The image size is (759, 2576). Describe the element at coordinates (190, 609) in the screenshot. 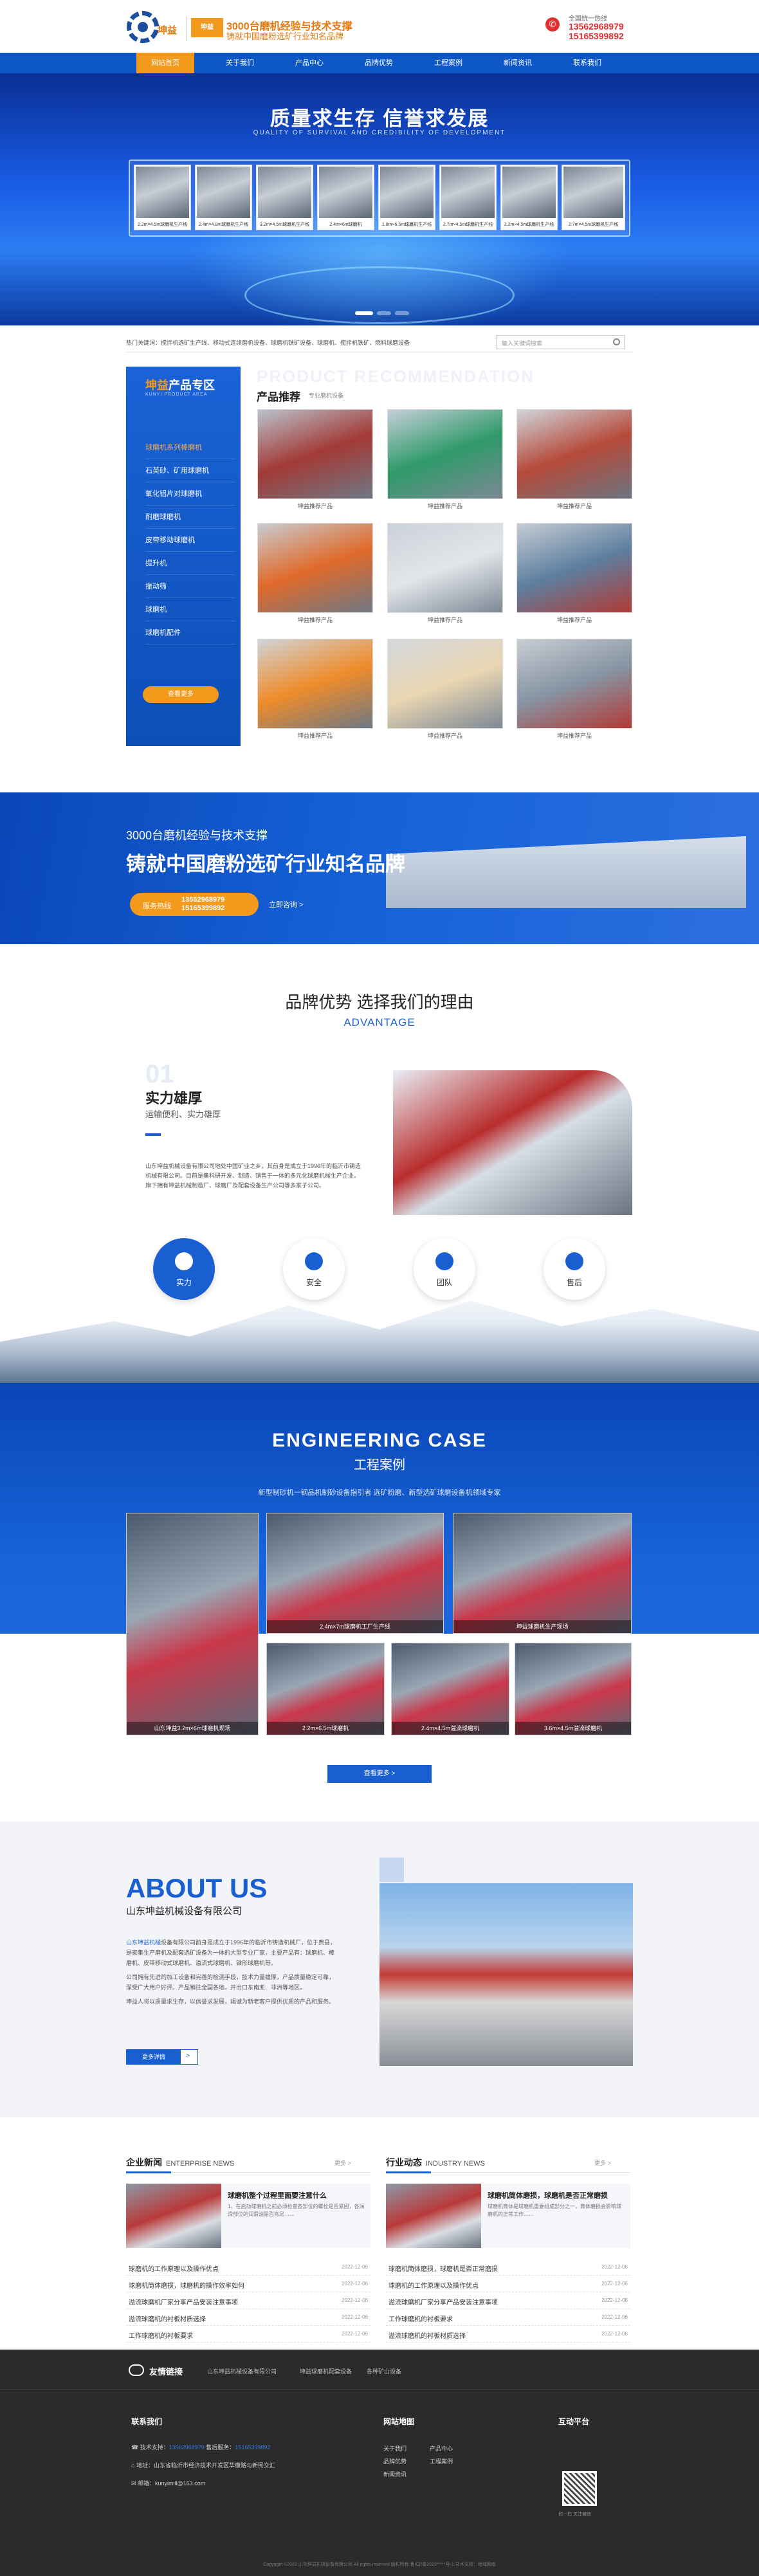

I see `sidebar-item-category: 球磨机` at that location.